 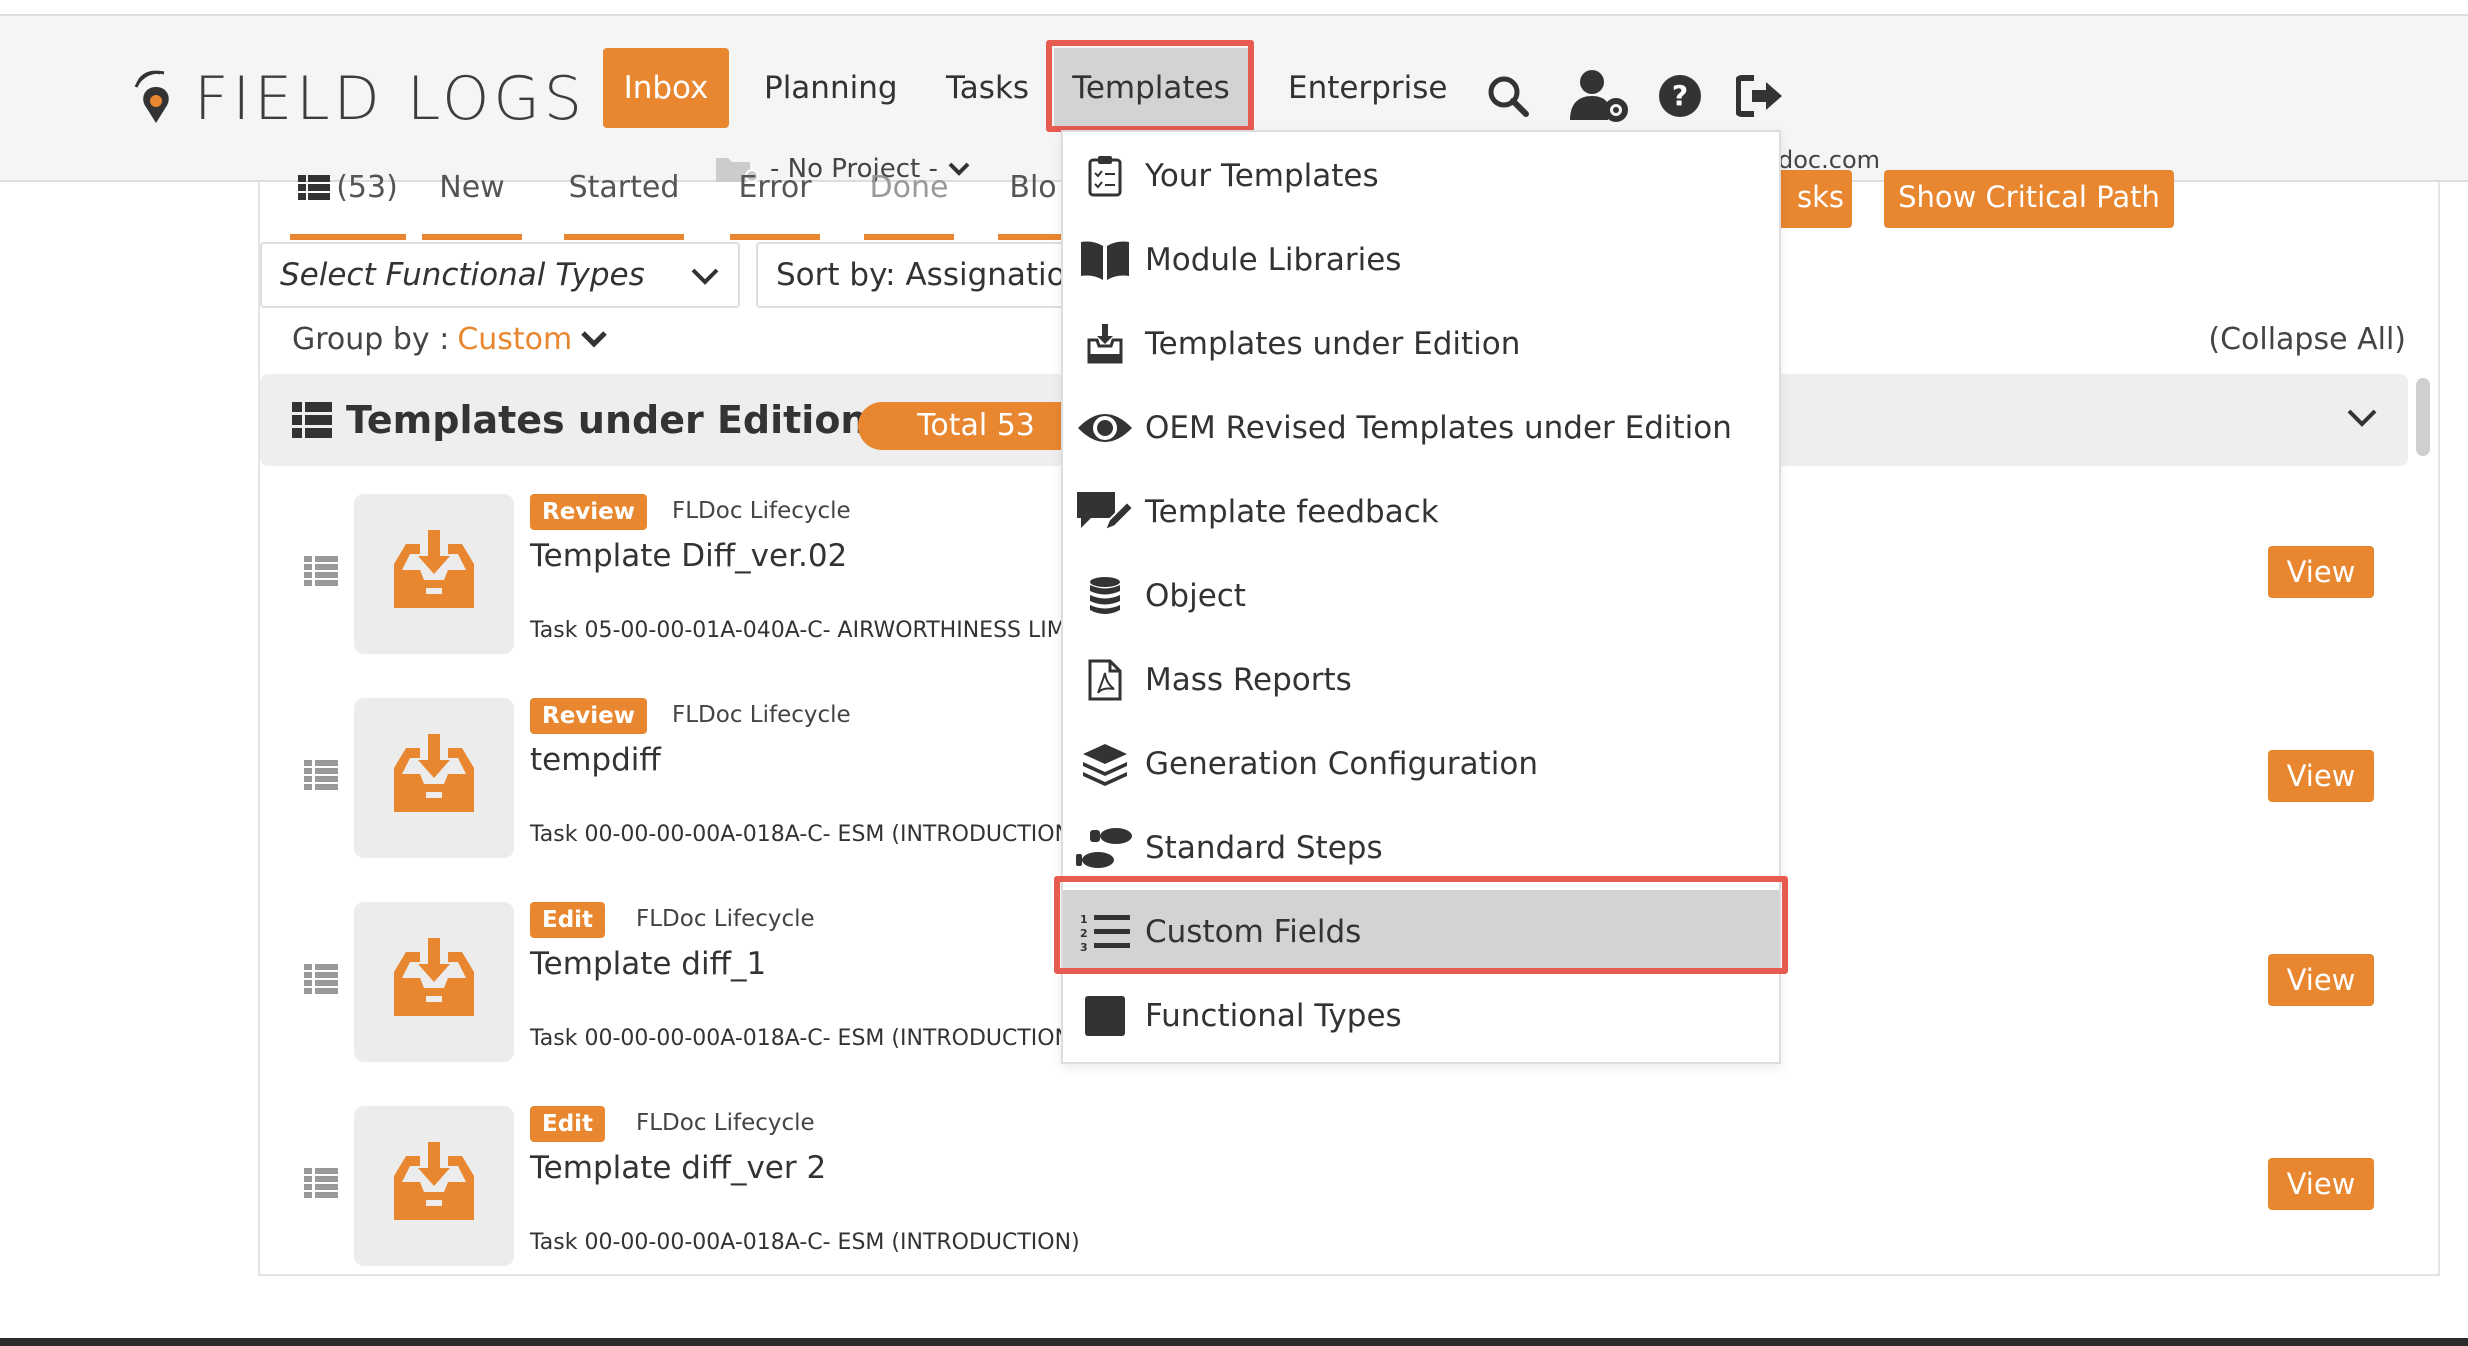 What do you see at coordinates (909, 205) in the screenshot?
I see `tab-done: Done` at bounding box center [909, 205].